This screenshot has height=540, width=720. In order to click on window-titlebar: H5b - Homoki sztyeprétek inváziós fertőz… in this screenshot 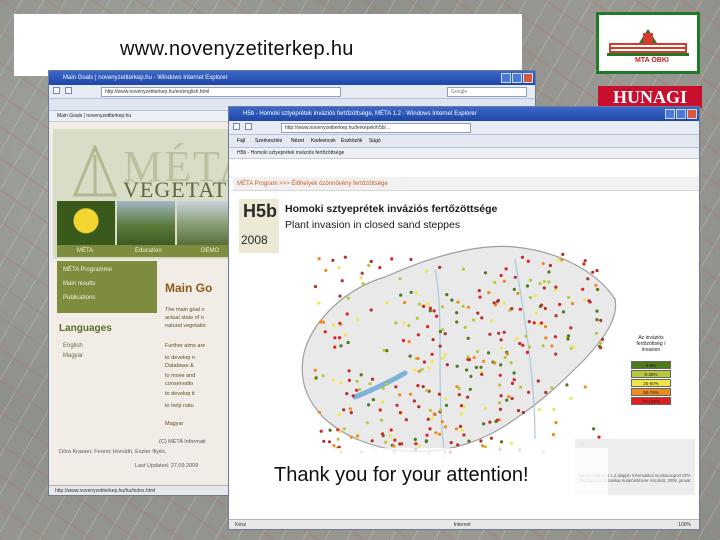, I will do `click(464, 114)`.